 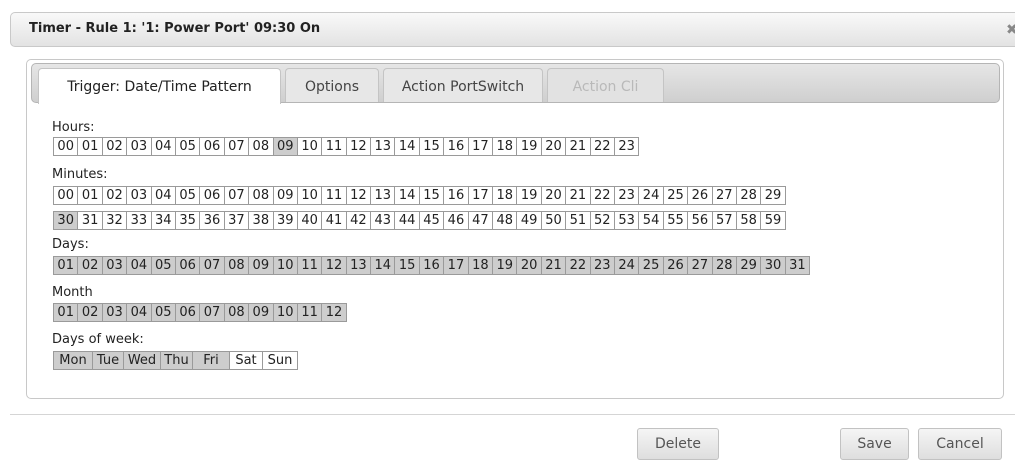 What do you see at coordinates (602, 220) in the screenshot?
I see `minute-cell-52: 52` at bounding box center [602, 220].